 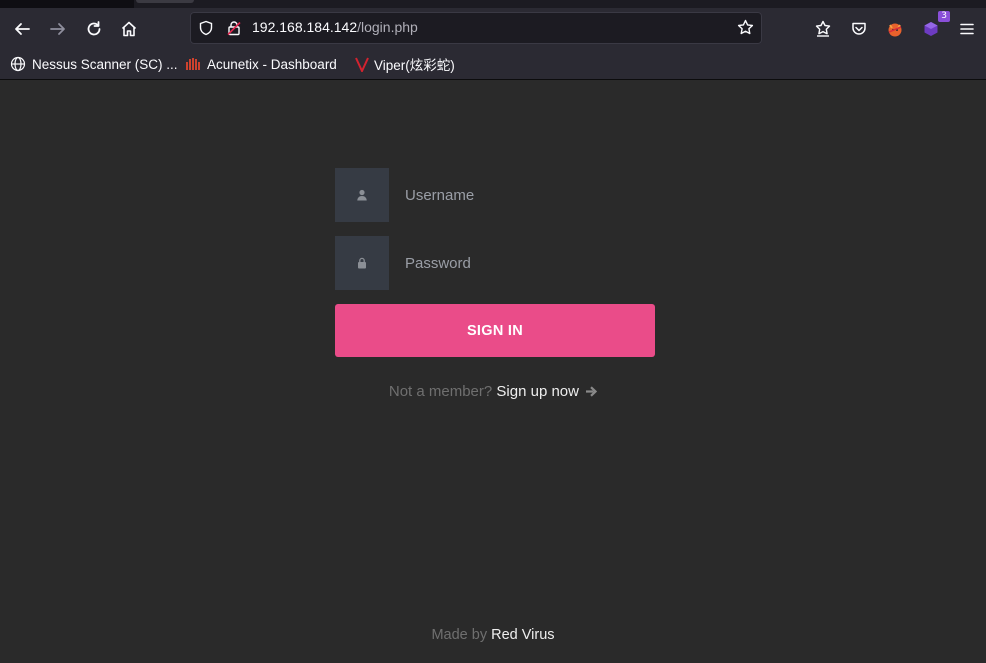 I want to click on signup-label: Sign up now, so click(x=537, y=391).